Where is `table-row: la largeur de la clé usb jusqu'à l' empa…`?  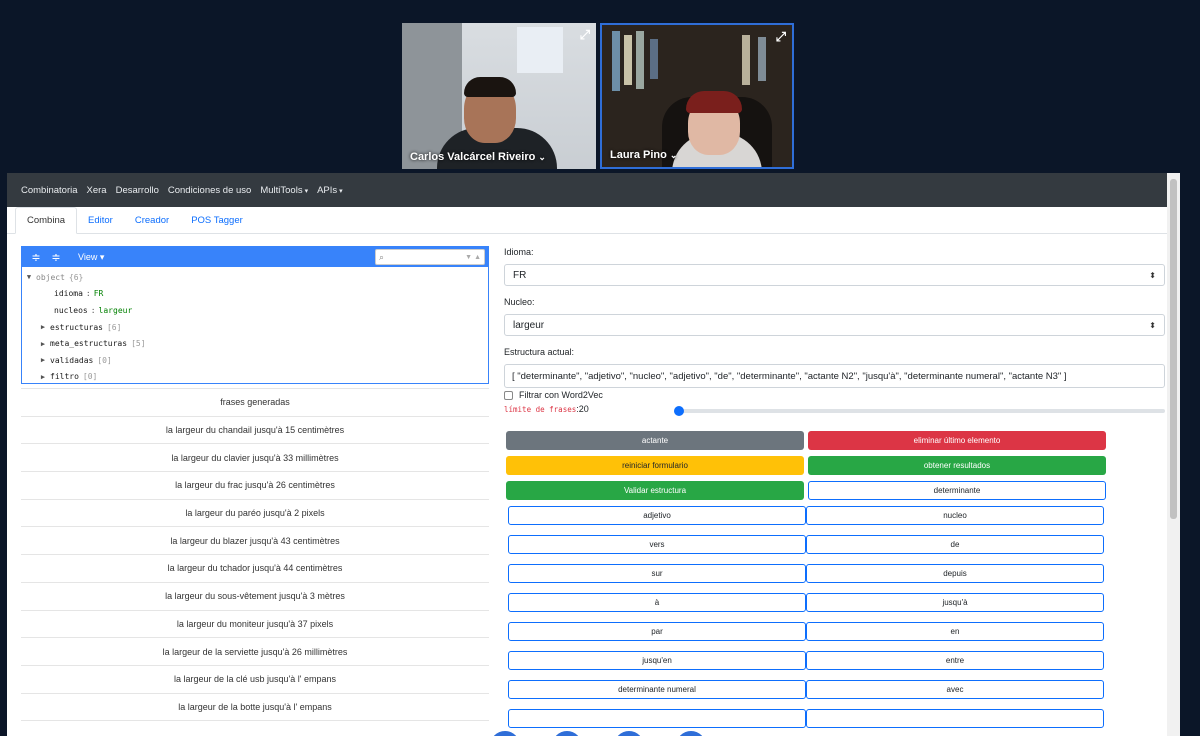
table-row: la largeur de la clé usb jusqu'à l' empa… is located at coordinates (255, 680).